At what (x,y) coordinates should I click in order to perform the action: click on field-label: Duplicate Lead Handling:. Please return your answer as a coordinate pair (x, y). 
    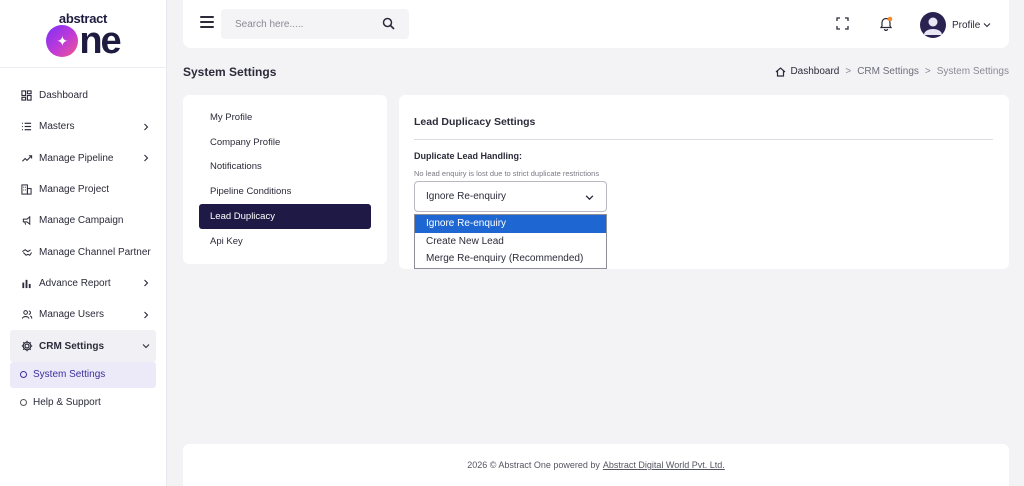
    Looking at the image, I should click on (468, 156).